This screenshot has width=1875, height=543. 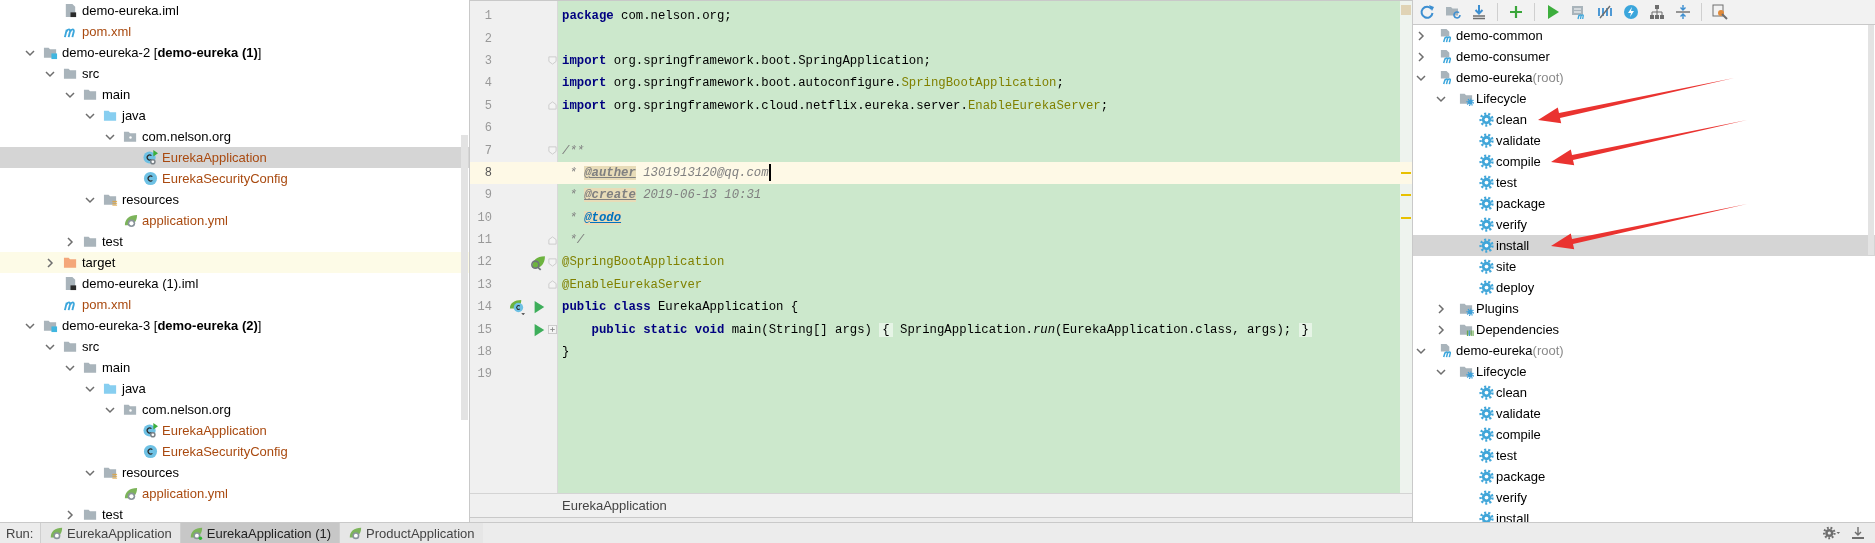 What do you see at coordinates (665, 195) in the screenshot?
I see `code-line: * @create 2019-06-13 10:31` at bounding box center [665, 195].